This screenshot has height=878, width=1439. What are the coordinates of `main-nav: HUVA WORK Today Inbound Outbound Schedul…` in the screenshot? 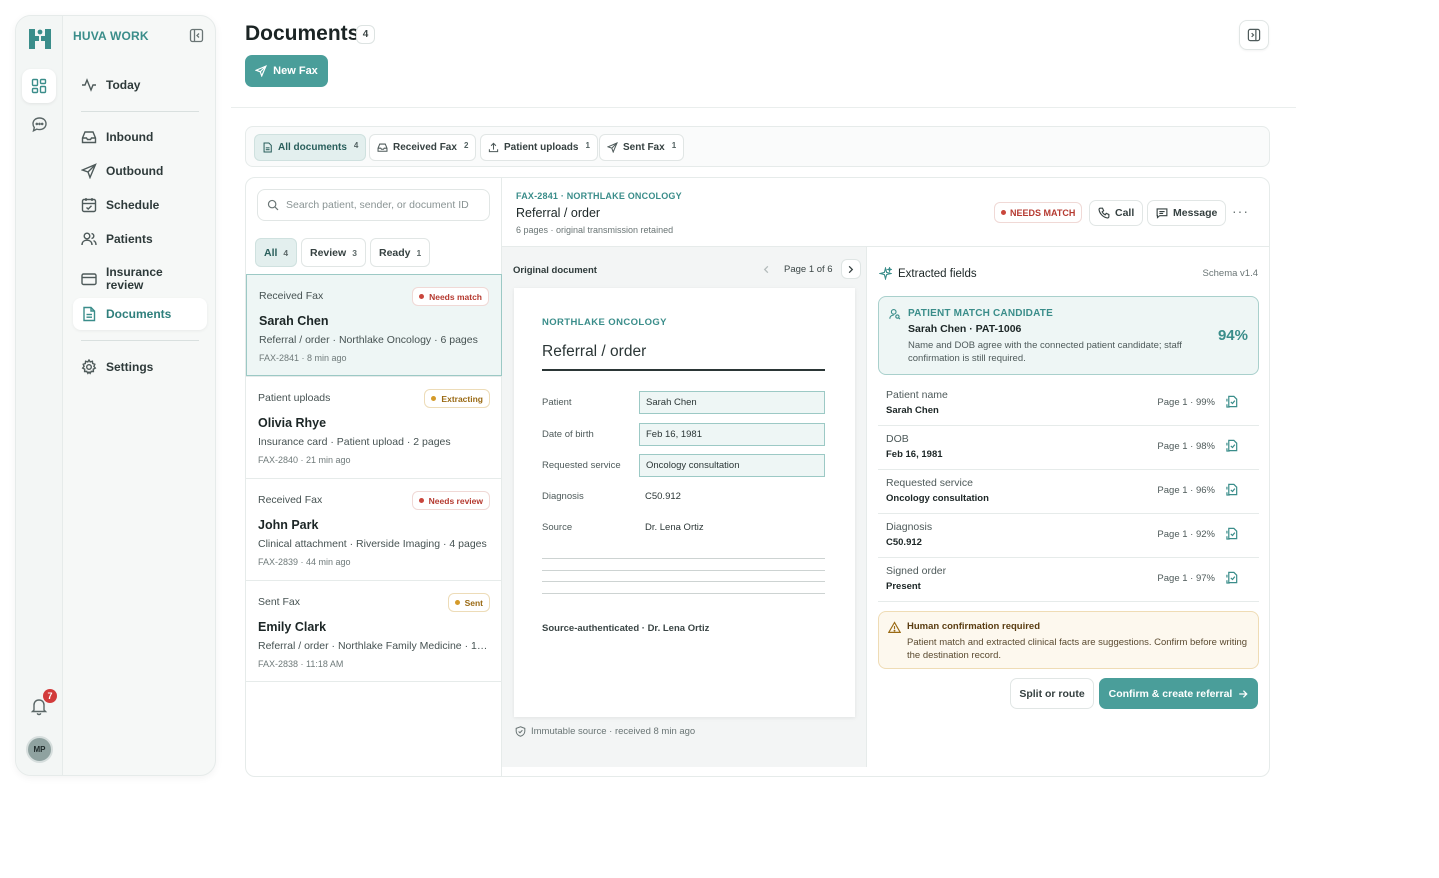 It's located at (139, 395).